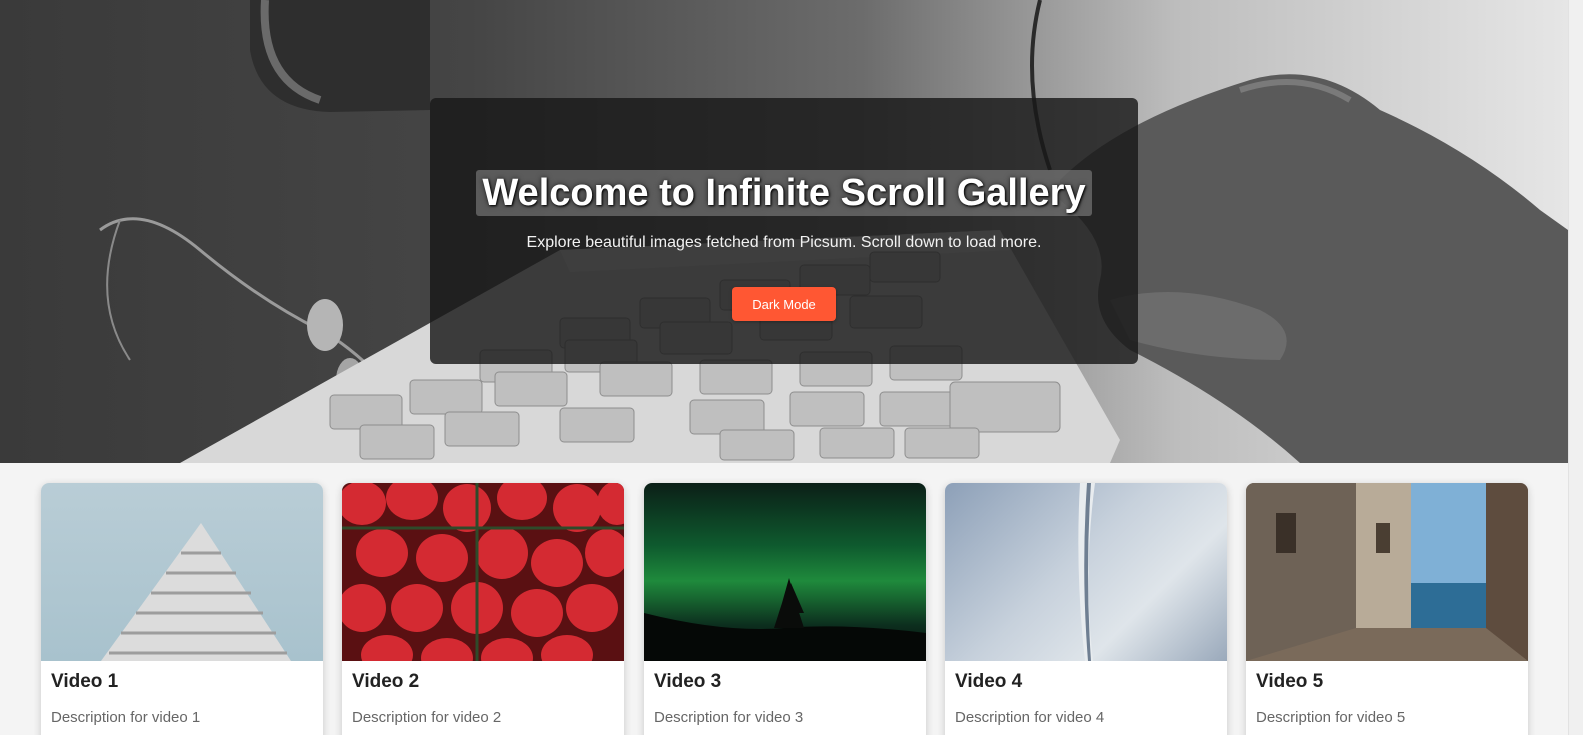  I want to click on seaside-alley-image, so click(1387, 572).